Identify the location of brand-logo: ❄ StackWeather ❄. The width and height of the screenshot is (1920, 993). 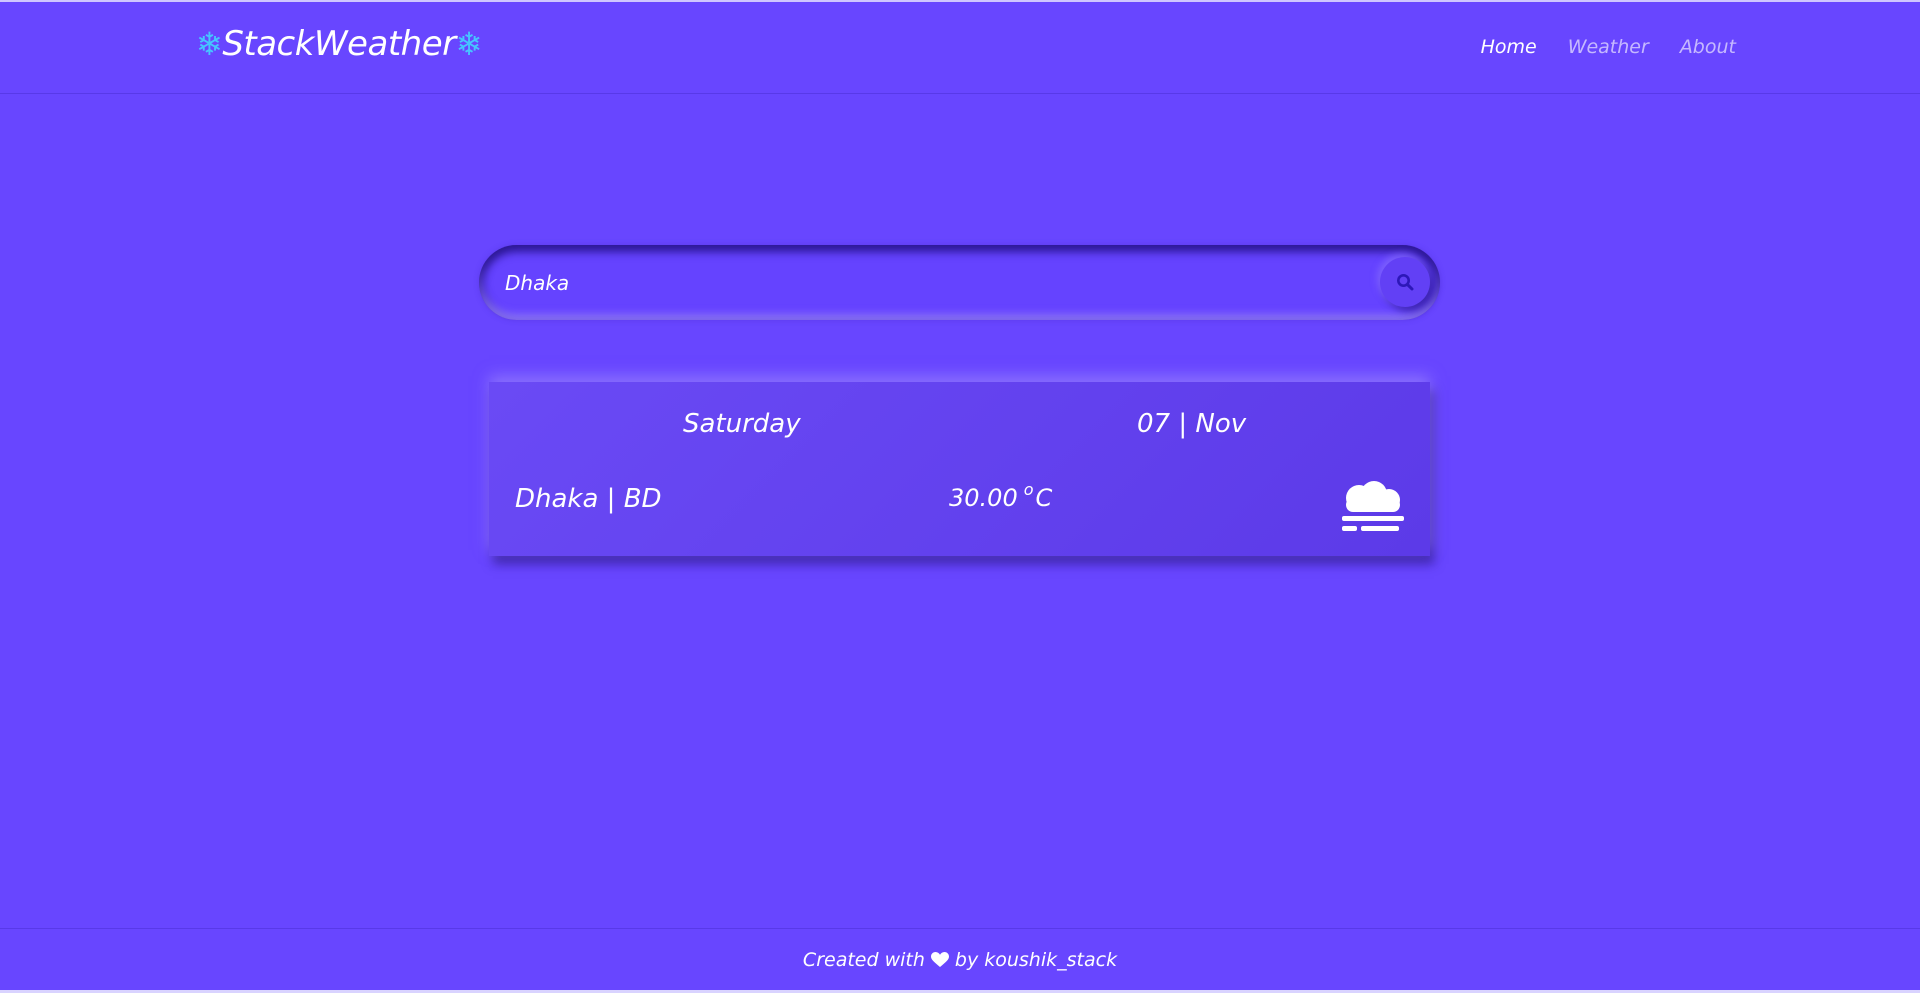
(339, 44).